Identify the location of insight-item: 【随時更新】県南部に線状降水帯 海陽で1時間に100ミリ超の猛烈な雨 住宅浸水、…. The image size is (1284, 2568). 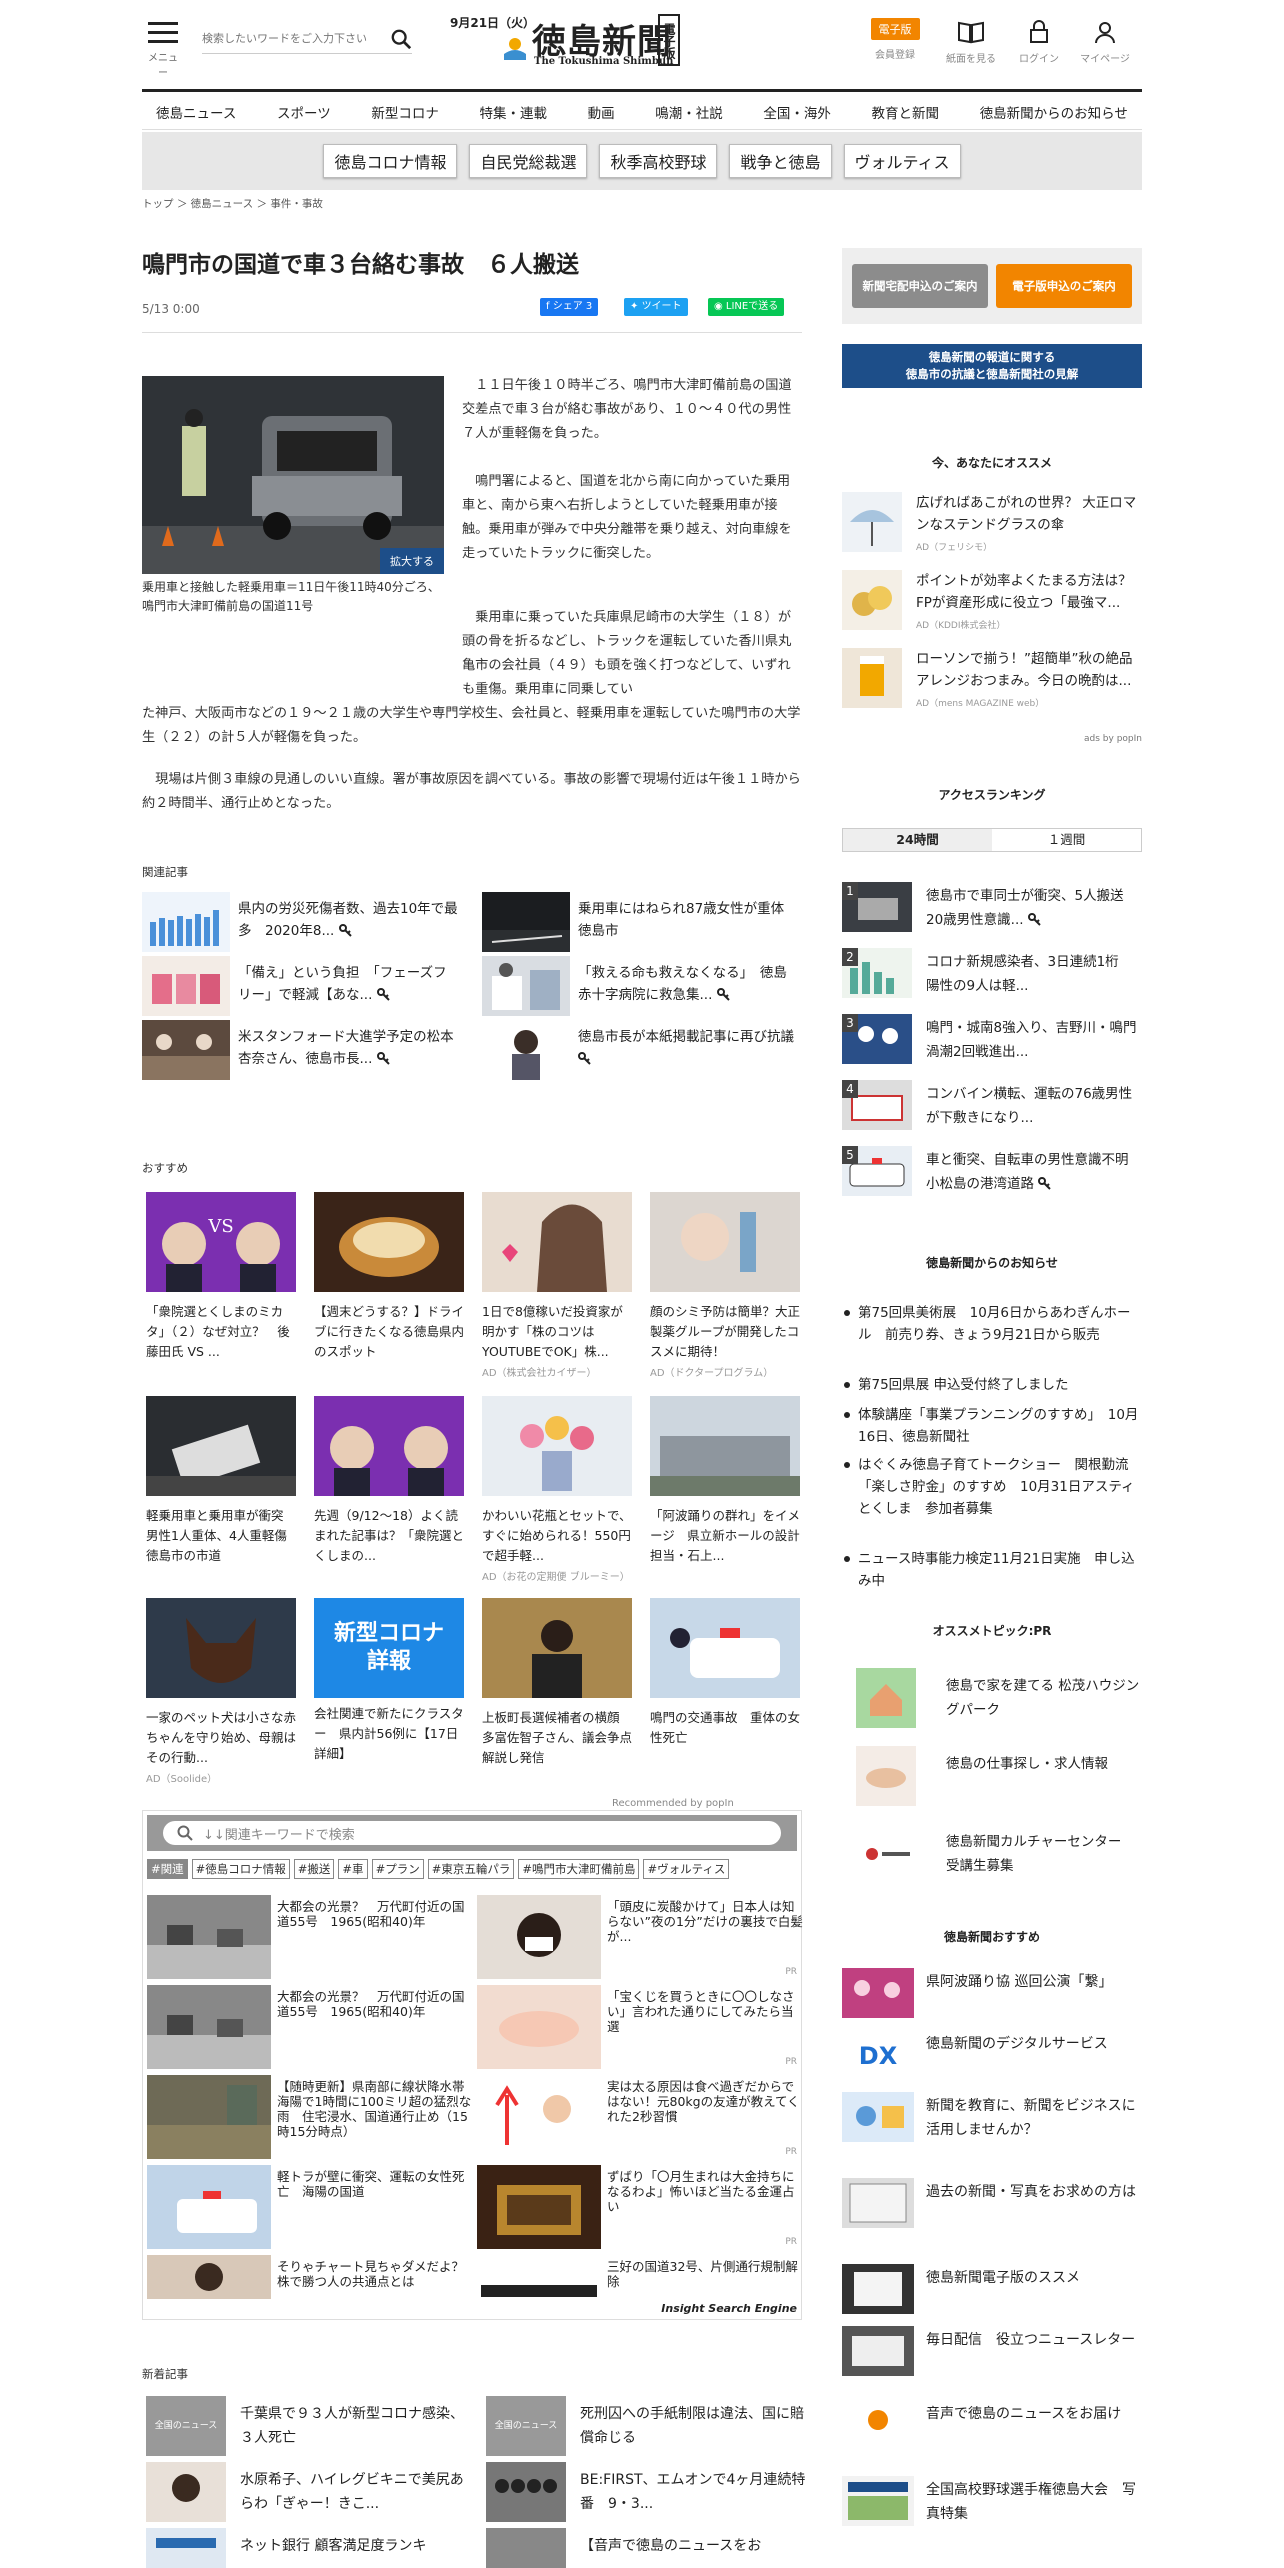
(312, 2117).